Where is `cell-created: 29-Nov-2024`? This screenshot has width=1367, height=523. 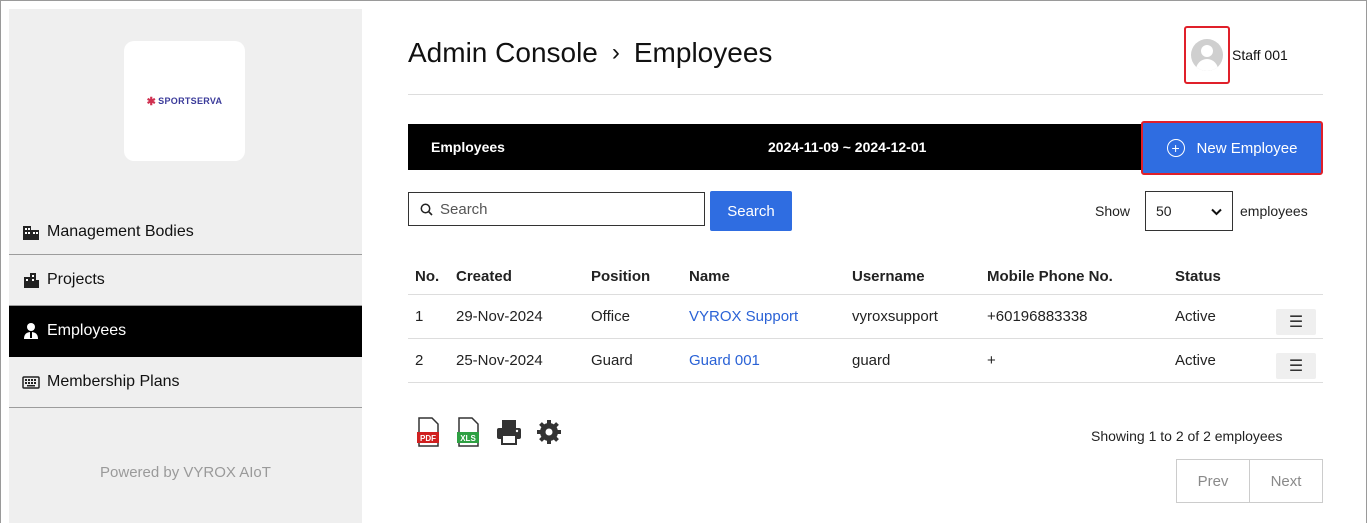
cell-created: 29-Nov-2024 is located at coordinates (499, 316).